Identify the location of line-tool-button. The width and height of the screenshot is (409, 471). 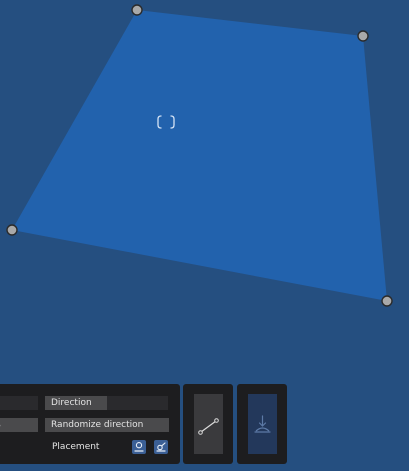
(208, 424).